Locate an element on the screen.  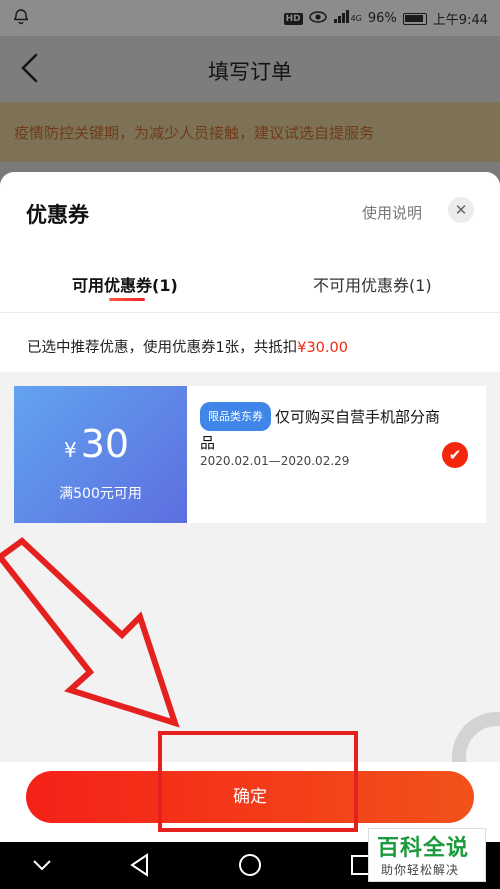
coupon-threshold: 满500元可用 is located at coordinates (100, 494).